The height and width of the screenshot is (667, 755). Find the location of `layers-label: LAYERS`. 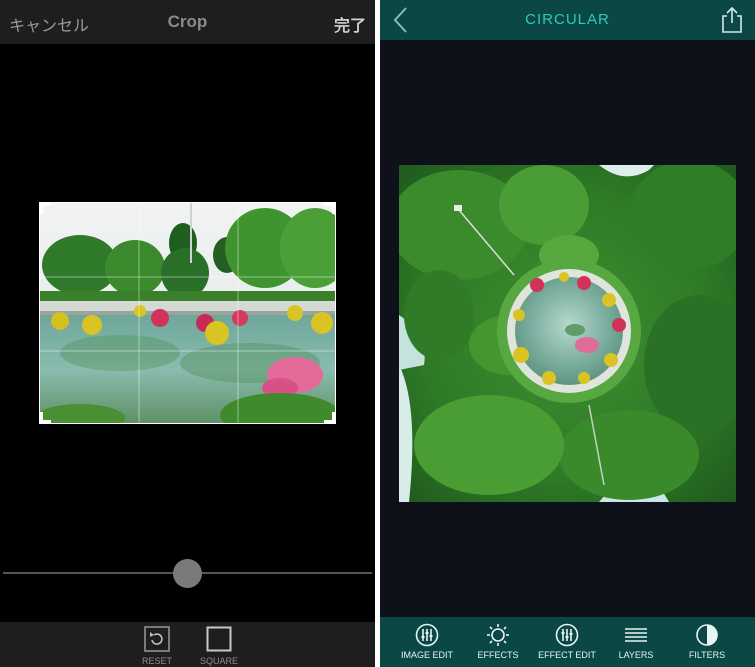

layers-label: LAYERS is located at coordinates (636, 655).